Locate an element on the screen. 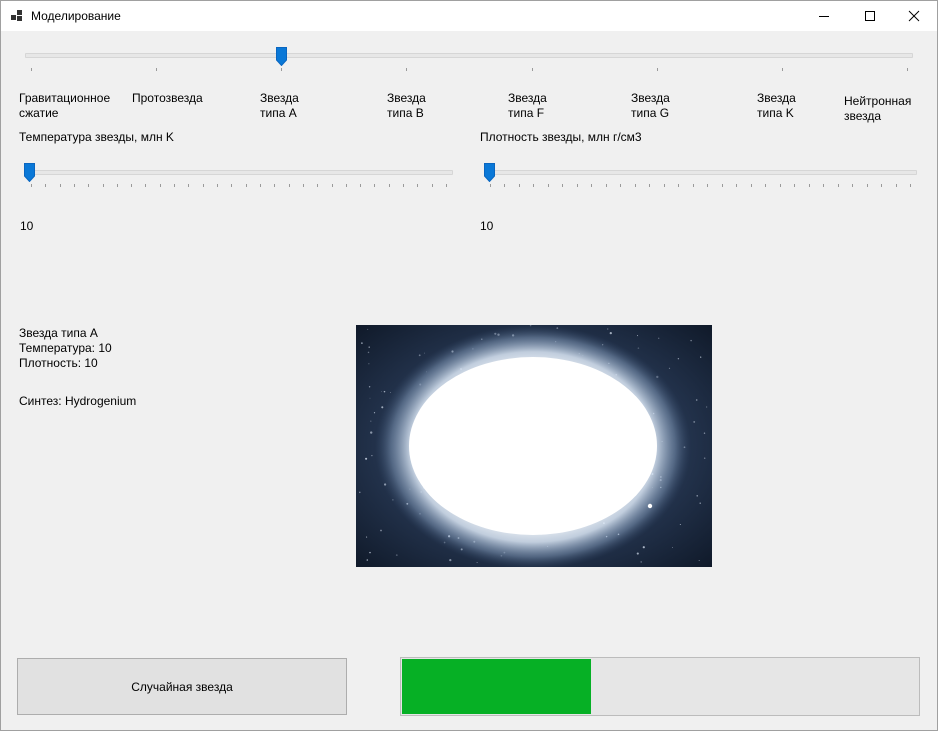 The height and width of the screenshot is (731, 938). star-type-text: Звезда типа A is located at coordinates (58, 333).